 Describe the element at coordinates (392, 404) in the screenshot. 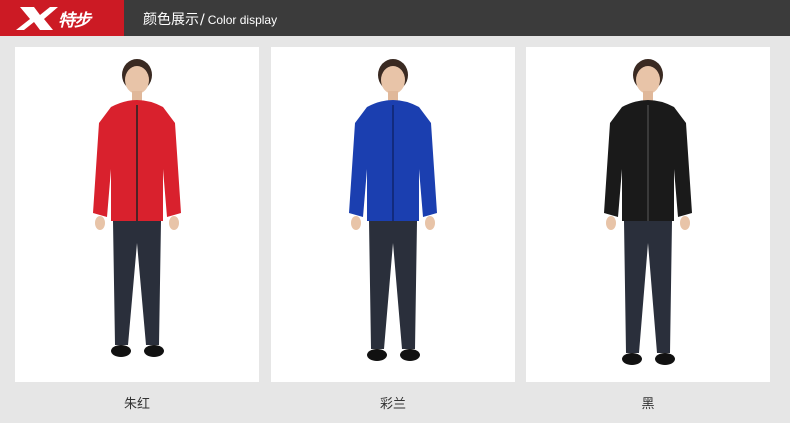

I see `color-label-blue: 彩兰` at that location.